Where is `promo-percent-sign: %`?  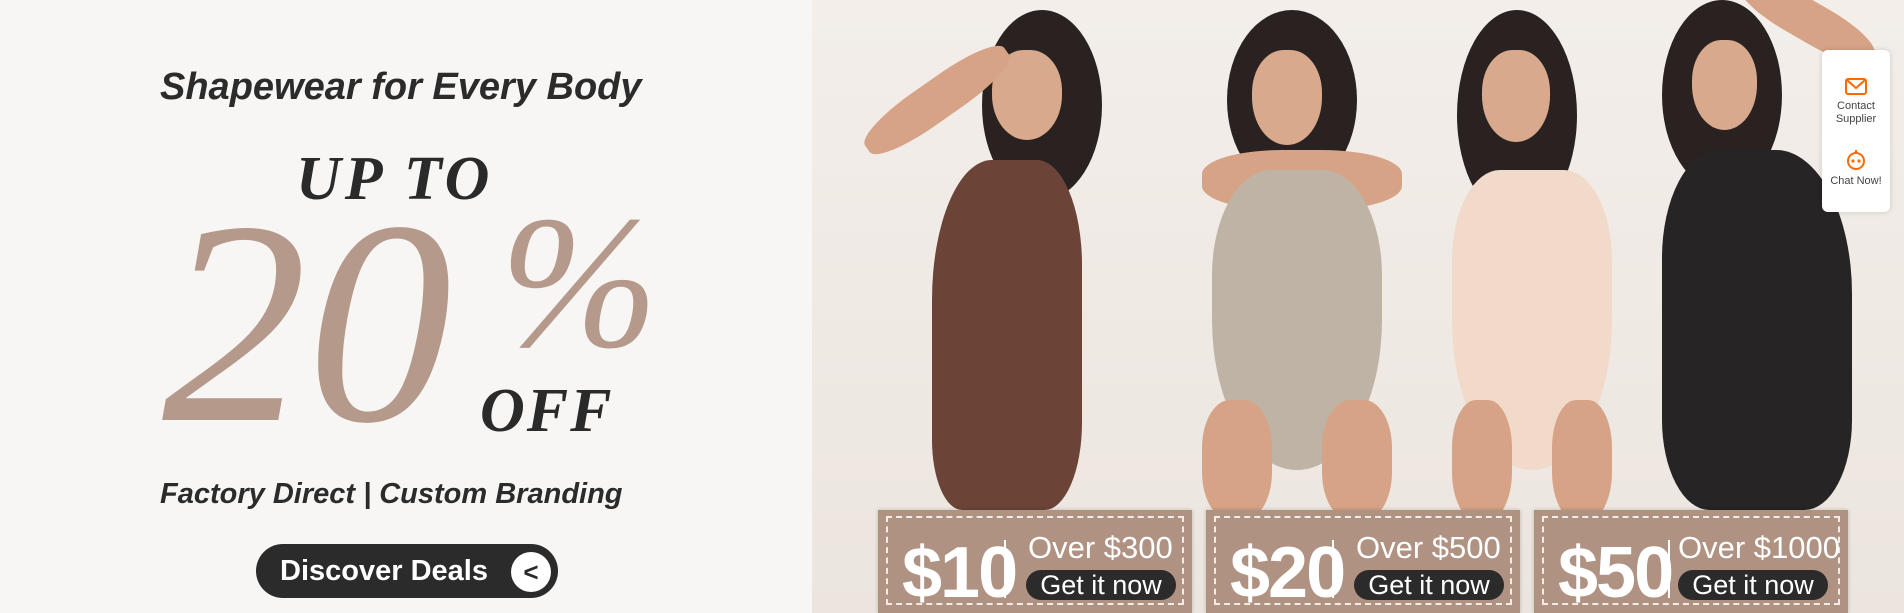 promo-percent-sign: % is located at coordinates (579, 283).